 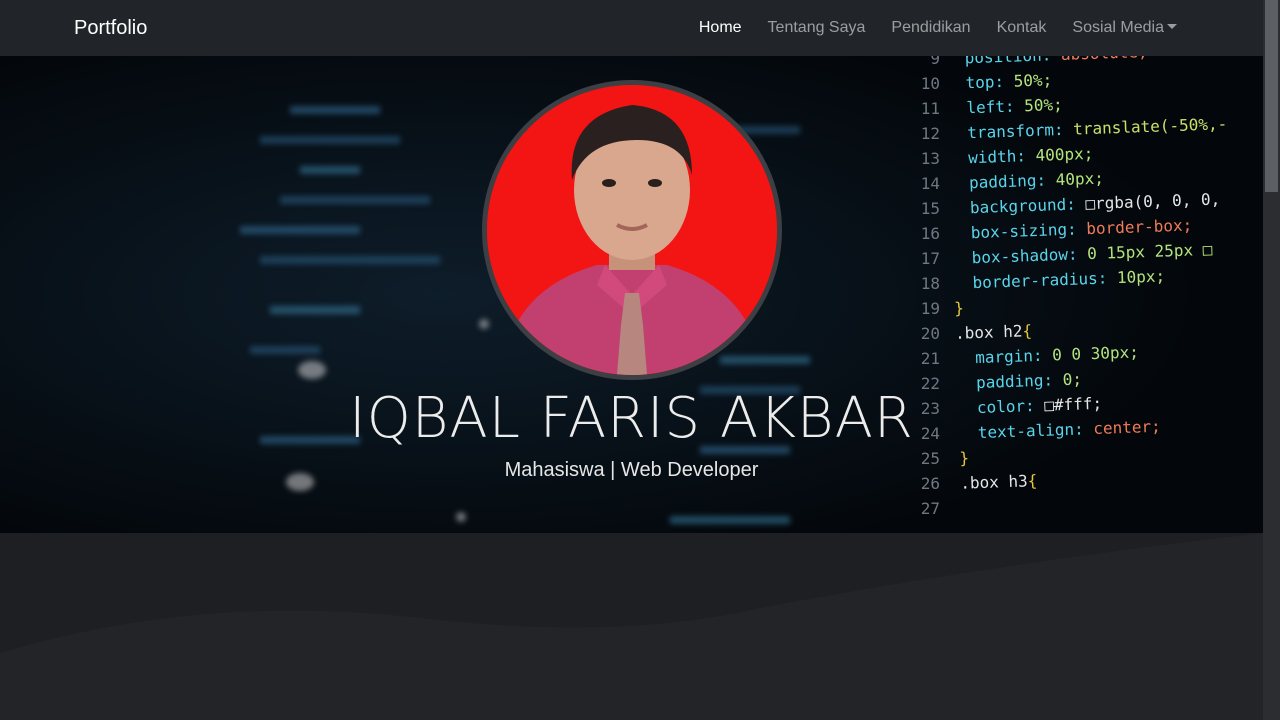 I want to click on nav-sosial-media-dropdown: Sosial Media, so click(x=1124, y=28).